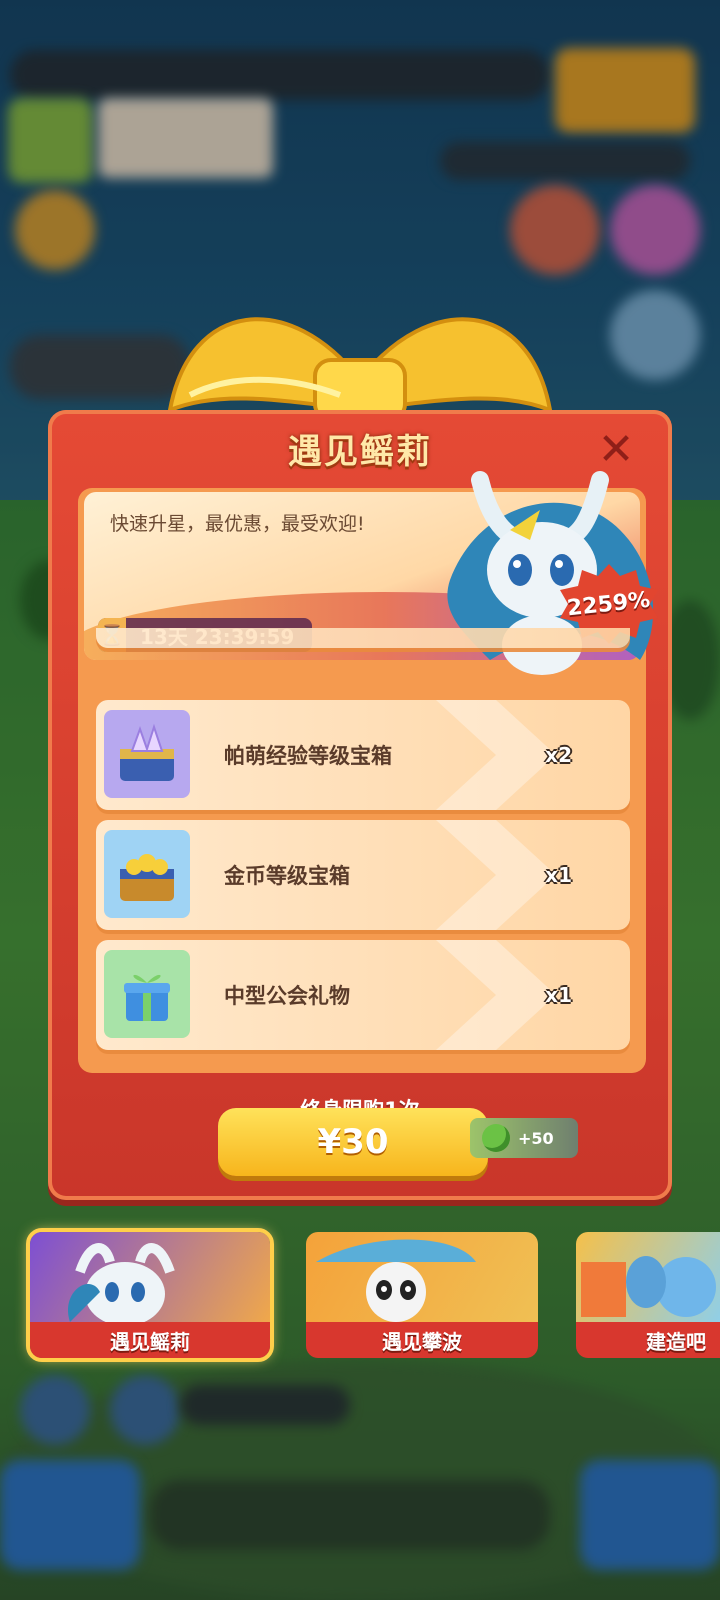 The image size is (720, 1600). What do you see at coordinates (648, 1278) in the screenshot?
I see `elephant-thumbnail-icon` at bounding box center [648, 1278].